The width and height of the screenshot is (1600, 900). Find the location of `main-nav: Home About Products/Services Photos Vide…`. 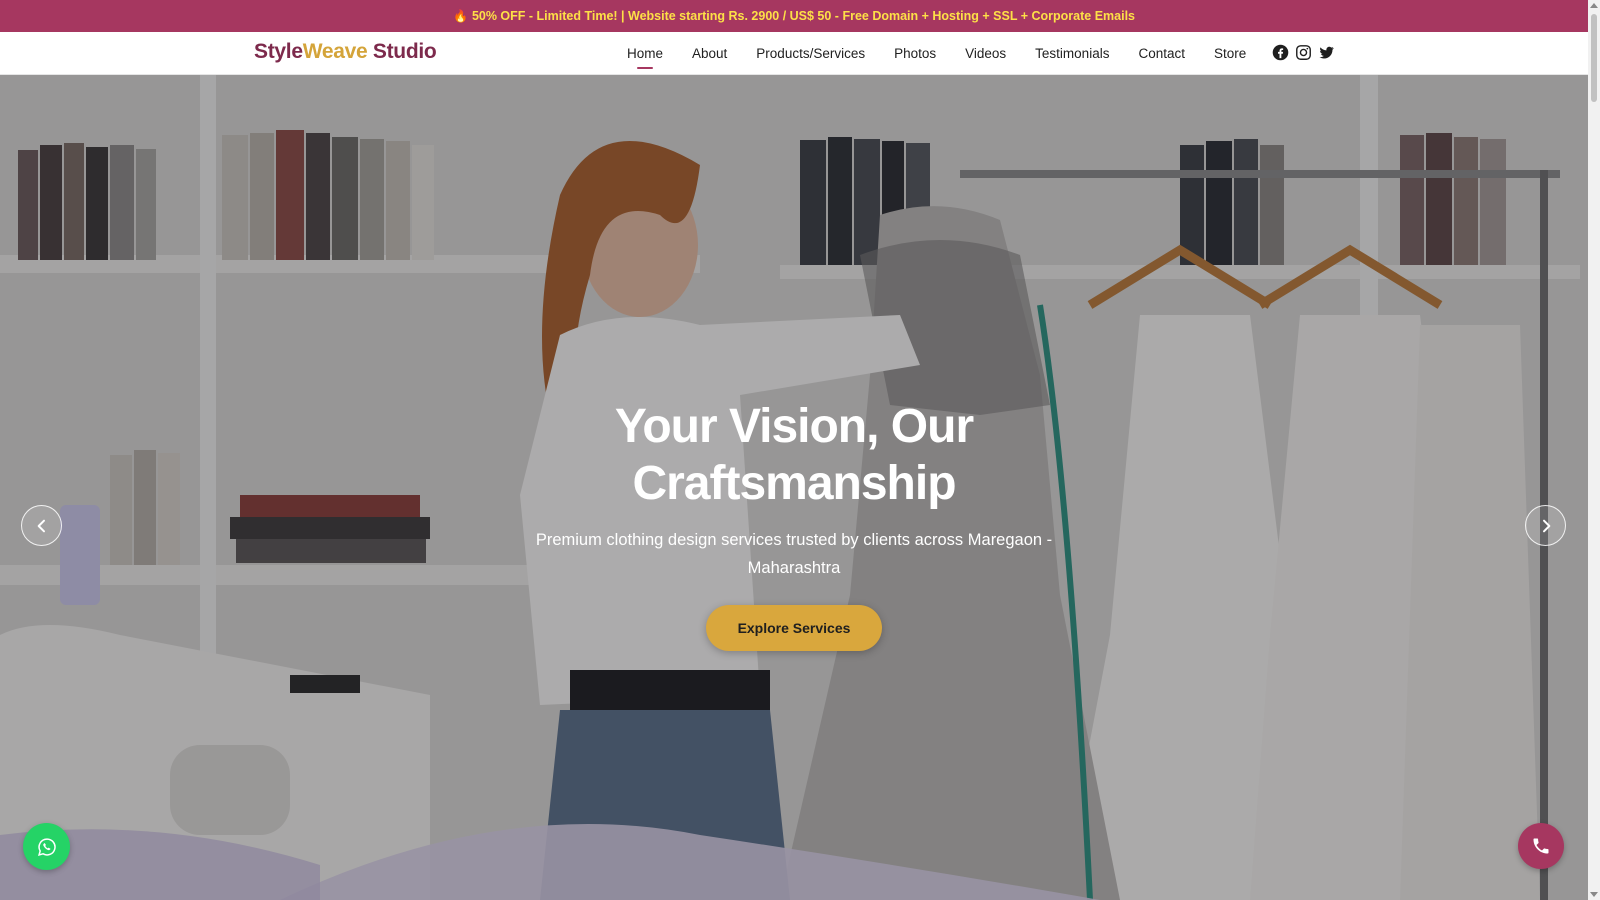

main-nav: Home About Products/Services Photos Vide… is located at coordinates (951, 53).